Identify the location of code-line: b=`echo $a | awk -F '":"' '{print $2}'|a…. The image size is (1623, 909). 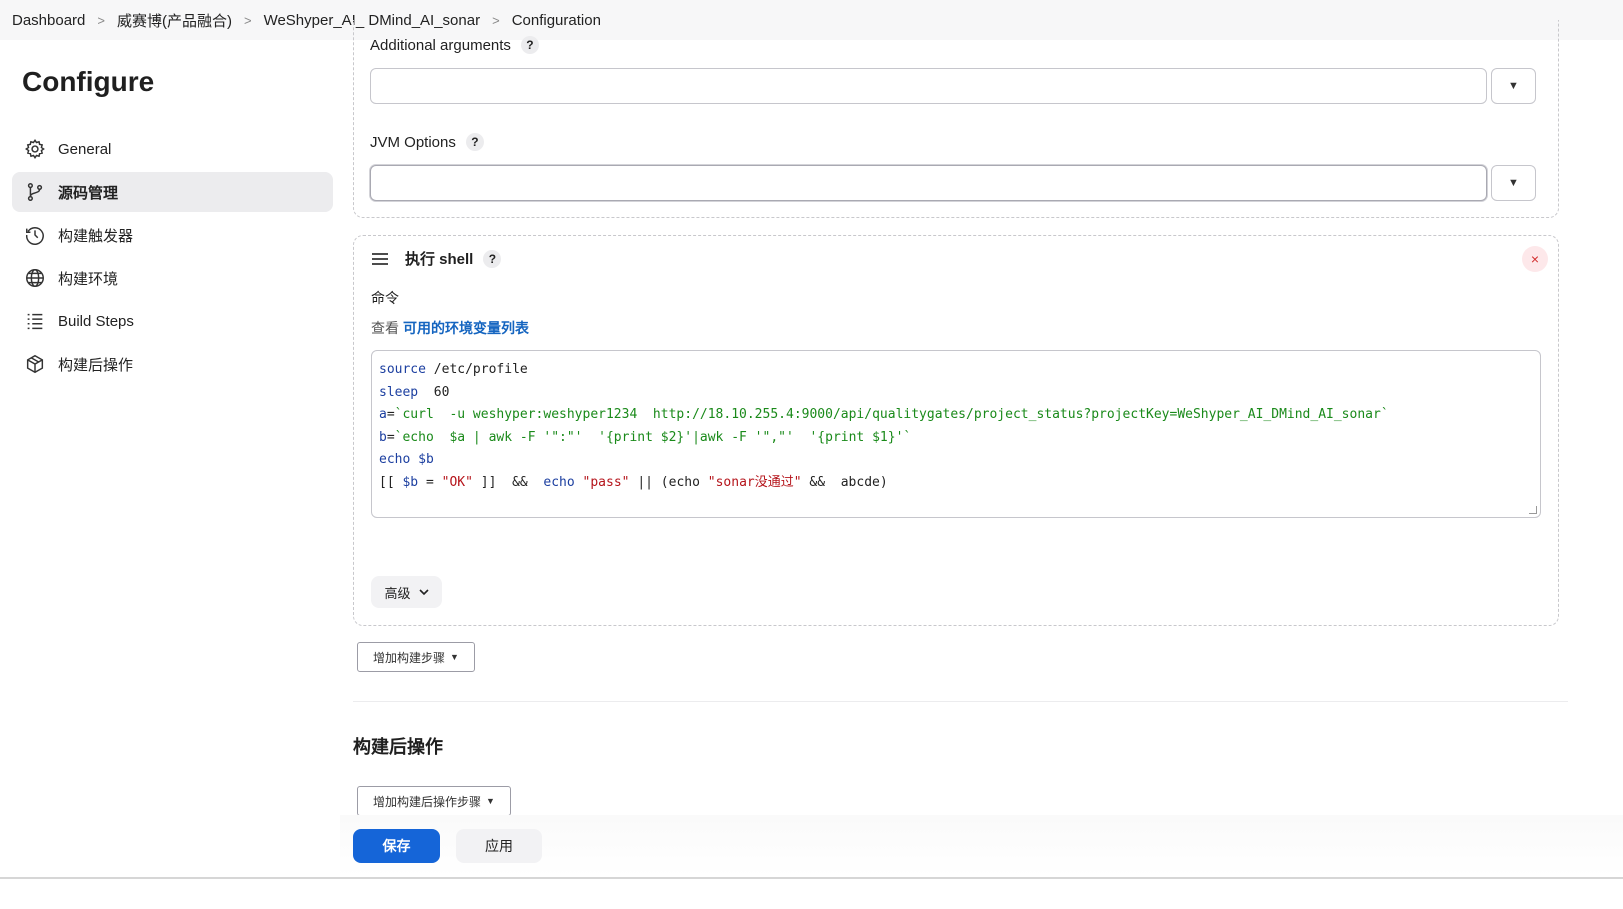
(645, 437).